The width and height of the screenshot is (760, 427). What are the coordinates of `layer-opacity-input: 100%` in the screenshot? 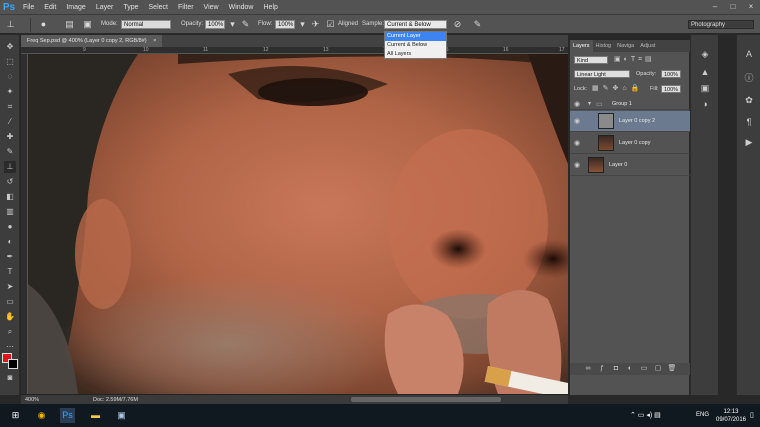 It's located at (671, 74).